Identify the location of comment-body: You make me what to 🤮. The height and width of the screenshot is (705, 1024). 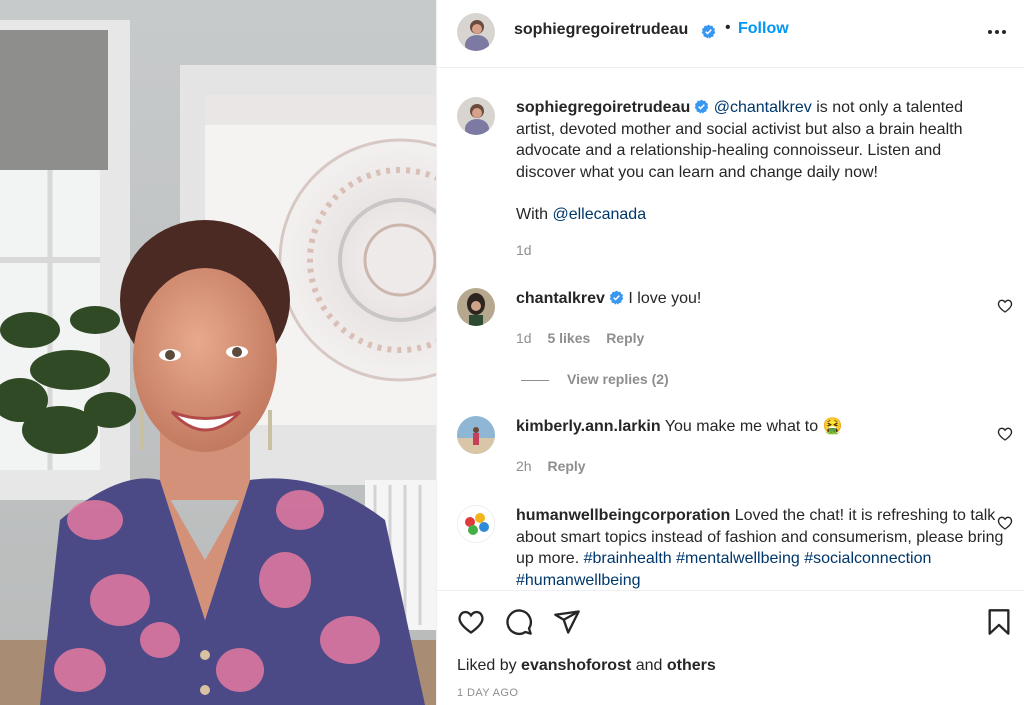
(753, 426).